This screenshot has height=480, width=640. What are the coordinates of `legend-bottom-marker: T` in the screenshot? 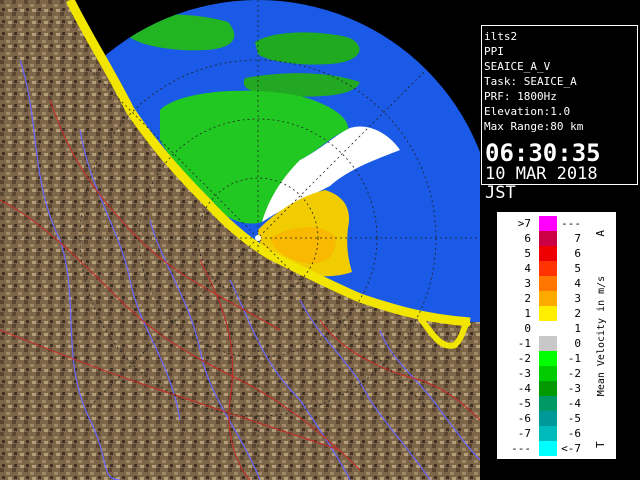 It's located at (601, 444).